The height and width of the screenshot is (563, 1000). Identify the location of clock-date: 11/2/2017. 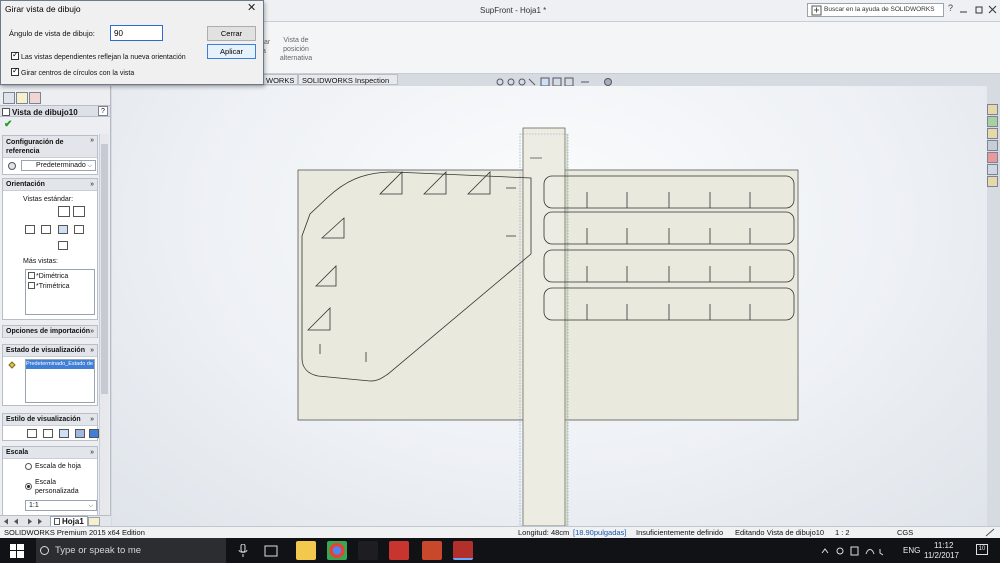
(941, 555).